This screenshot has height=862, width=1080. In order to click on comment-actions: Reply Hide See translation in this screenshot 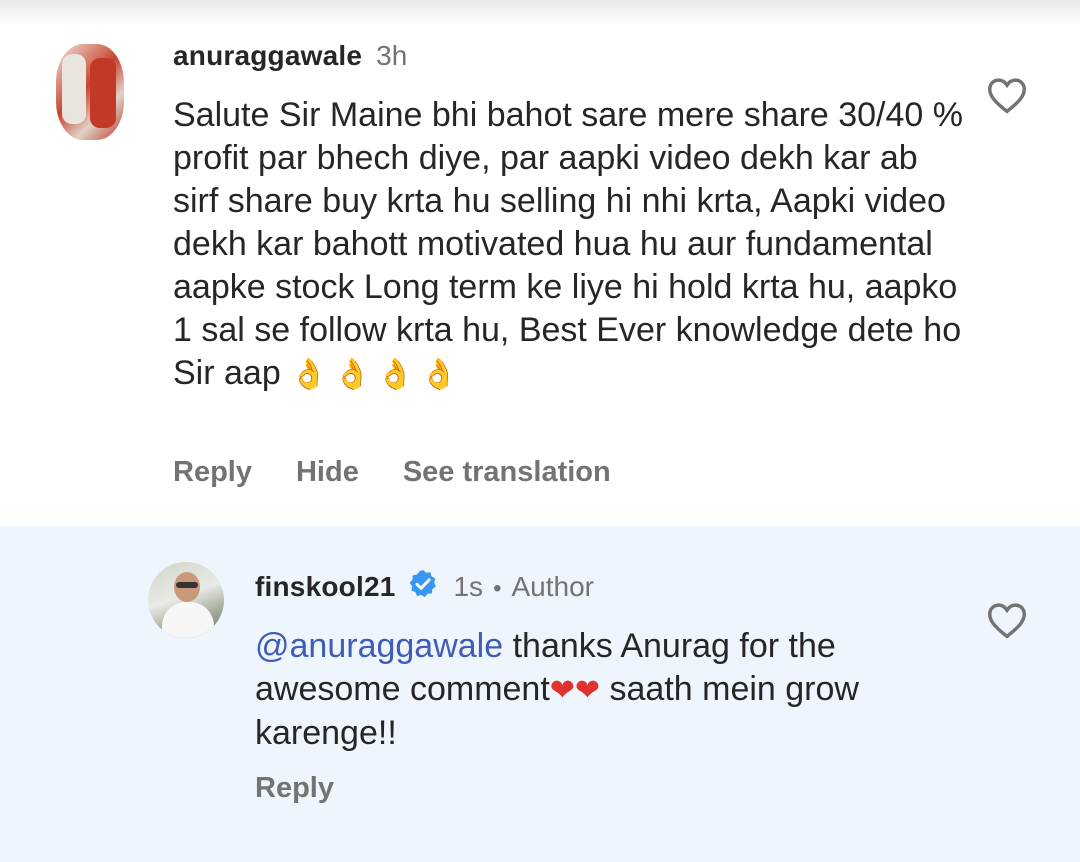, I will do `click(414, 472)`.